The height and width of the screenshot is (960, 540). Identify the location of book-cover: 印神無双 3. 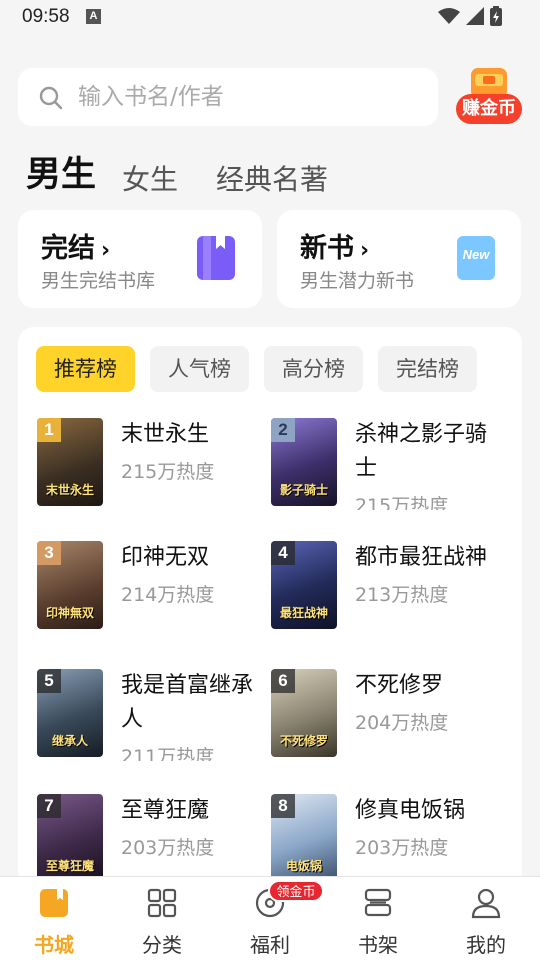
(70, 585).